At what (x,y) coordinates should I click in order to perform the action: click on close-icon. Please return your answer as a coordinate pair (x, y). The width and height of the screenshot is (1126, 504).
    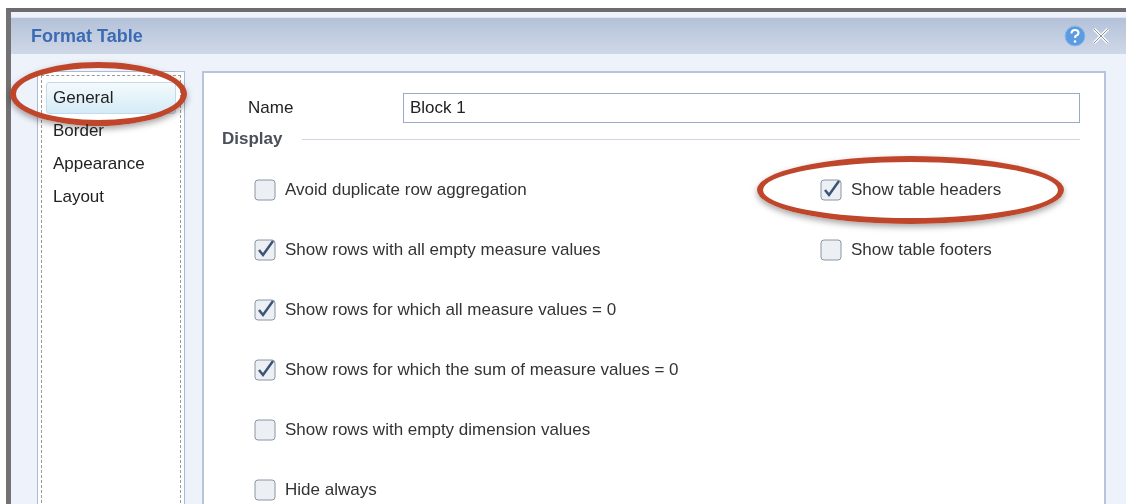
    Looking at the image, I should click on (1101, 36).